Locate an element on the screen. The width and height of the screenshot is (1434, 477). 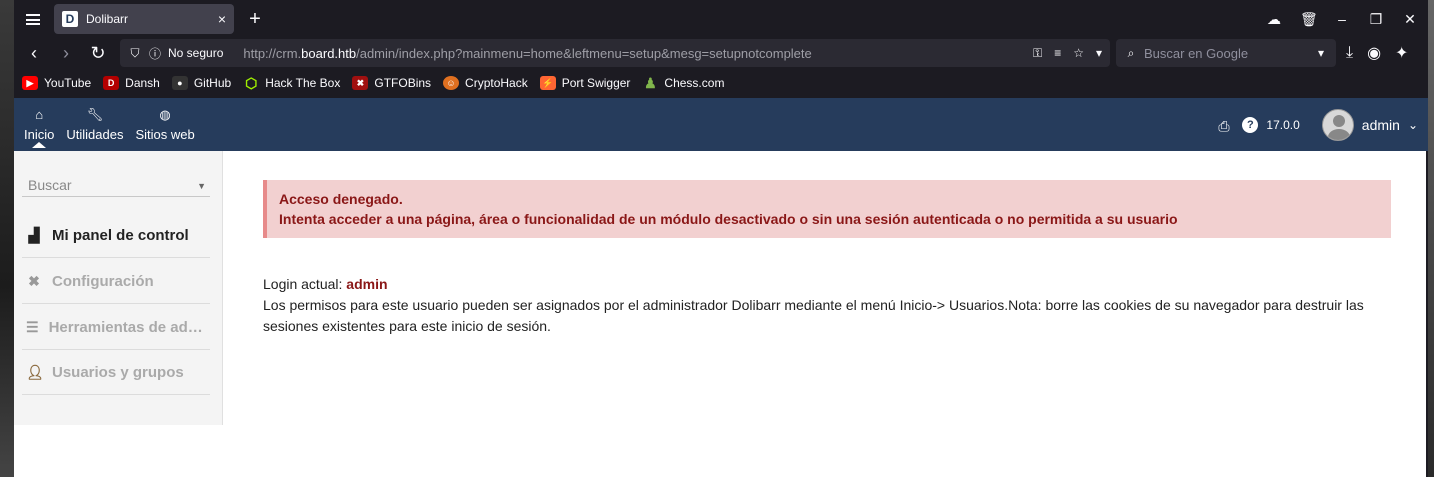
bookmark-label: GTFOBins is located at coordinates (403, 83).